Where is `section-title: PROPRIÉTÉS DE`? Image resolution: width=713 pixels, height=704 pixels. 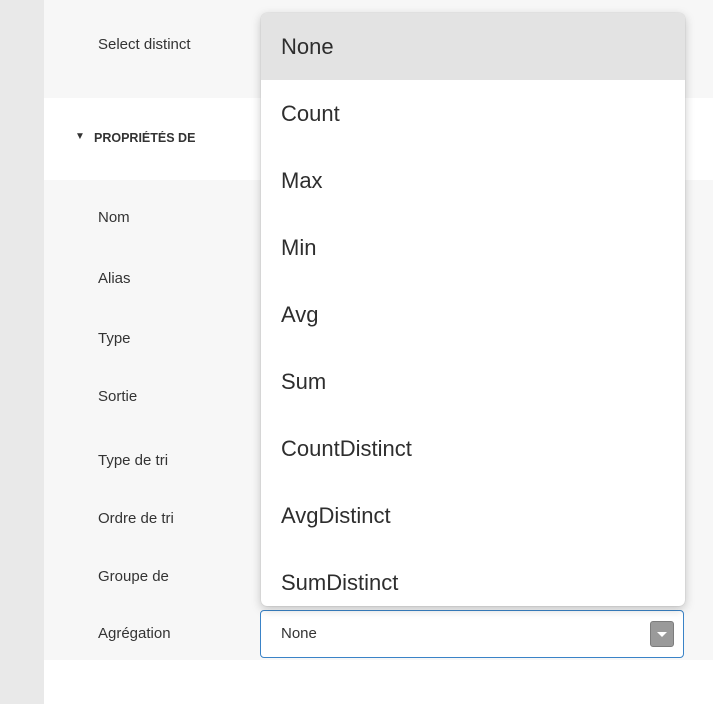 section-title: PROPRIÉTÉS DE is located at coordinates (145, 138).